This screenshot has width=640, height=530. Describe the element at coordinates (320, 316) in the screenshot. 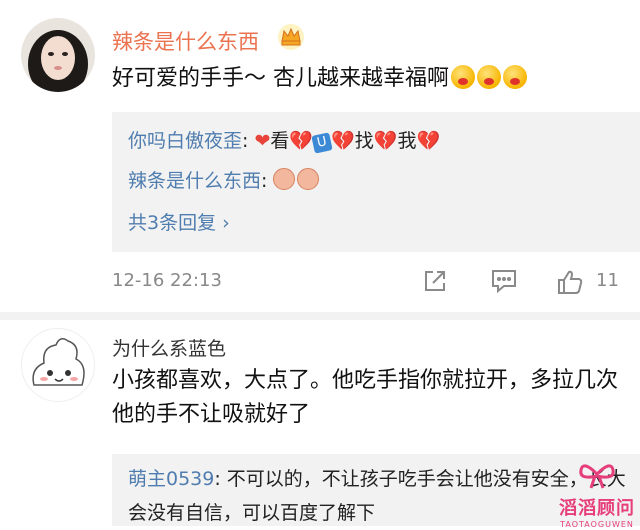

I see `divider` at that location.